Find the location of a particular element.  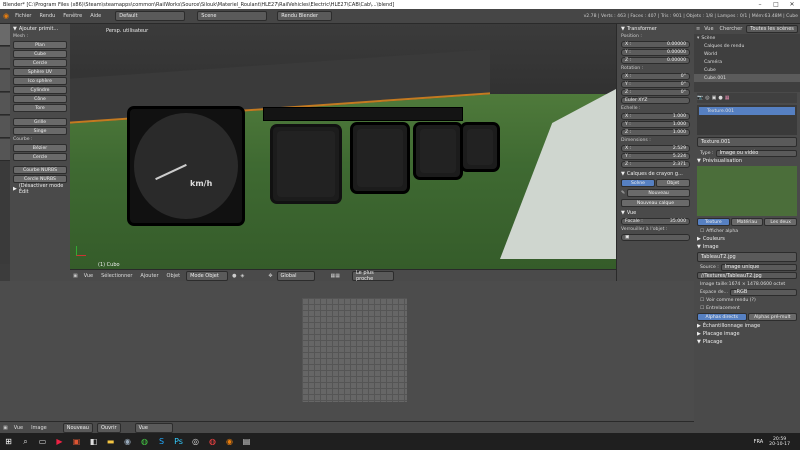

scale-y-field: Y :1.000 is located at coordinates (655, 124).